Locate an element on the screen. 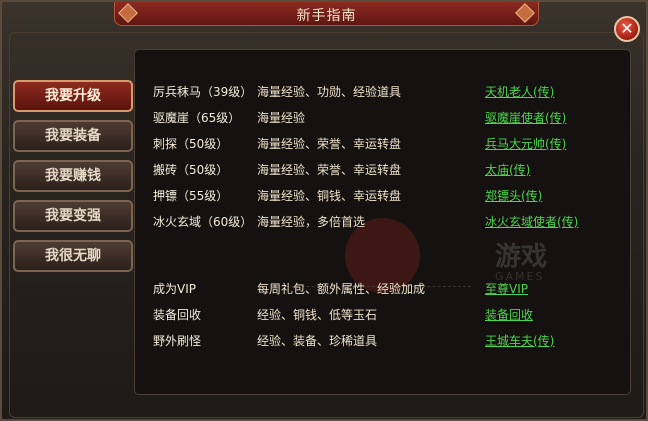  sidebar-item-get-stronger: 我要变强 is located at coordinates (73, 216).